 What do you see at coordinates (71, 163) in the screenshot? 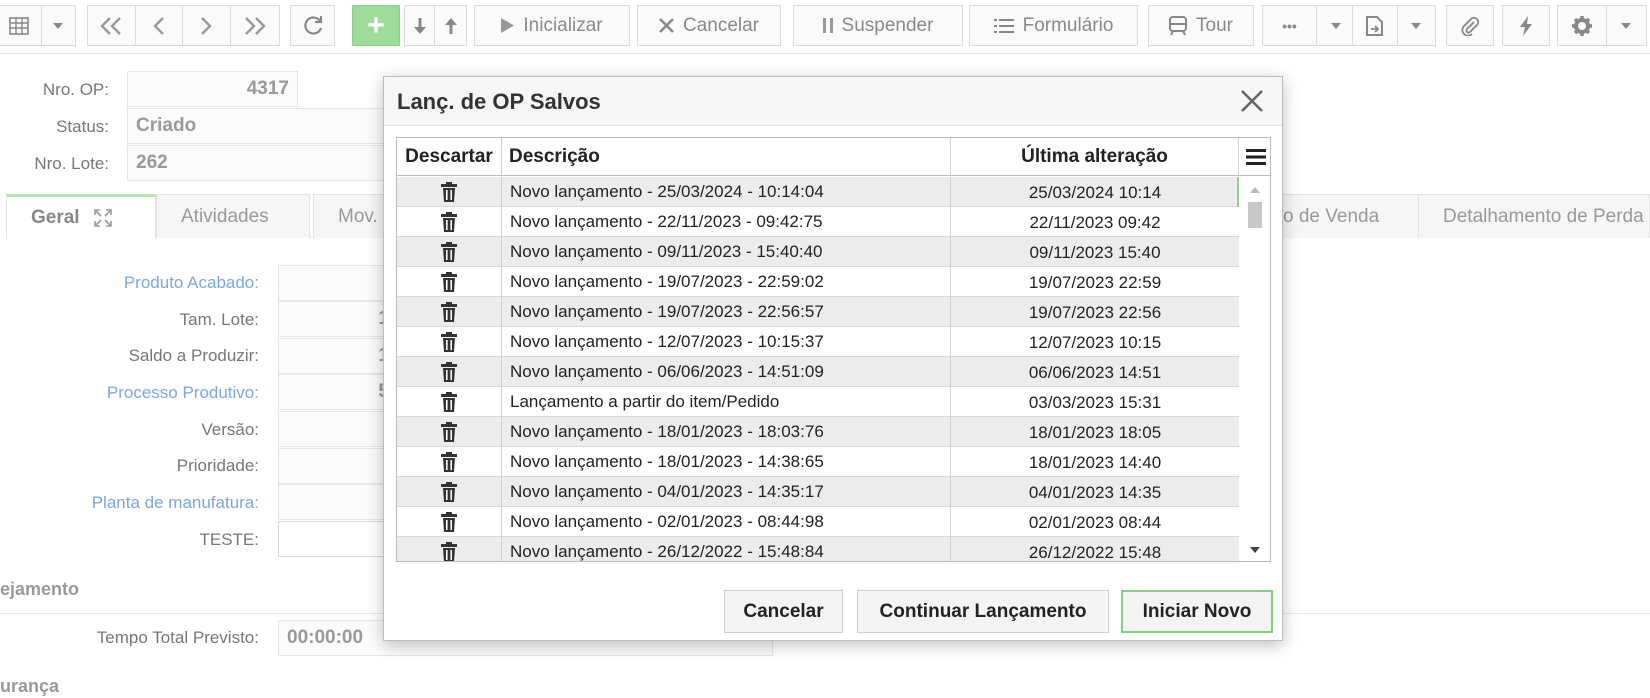
I see `lot-number-label: Nro. Lote:` at bounding box center [71, 163].